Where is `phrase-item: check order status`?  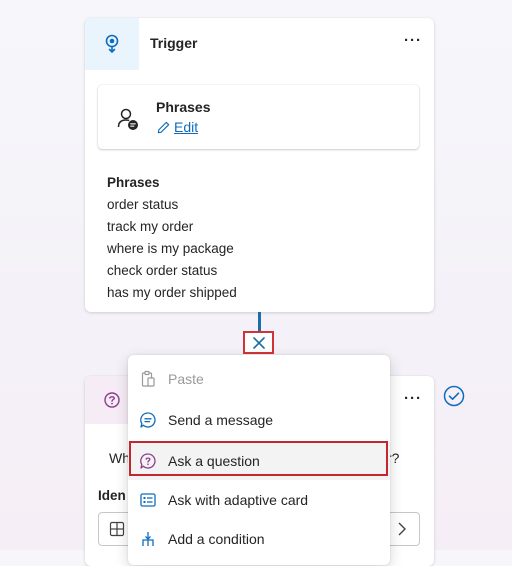
phrase-item: check order status is located at coordinates (162, 270).